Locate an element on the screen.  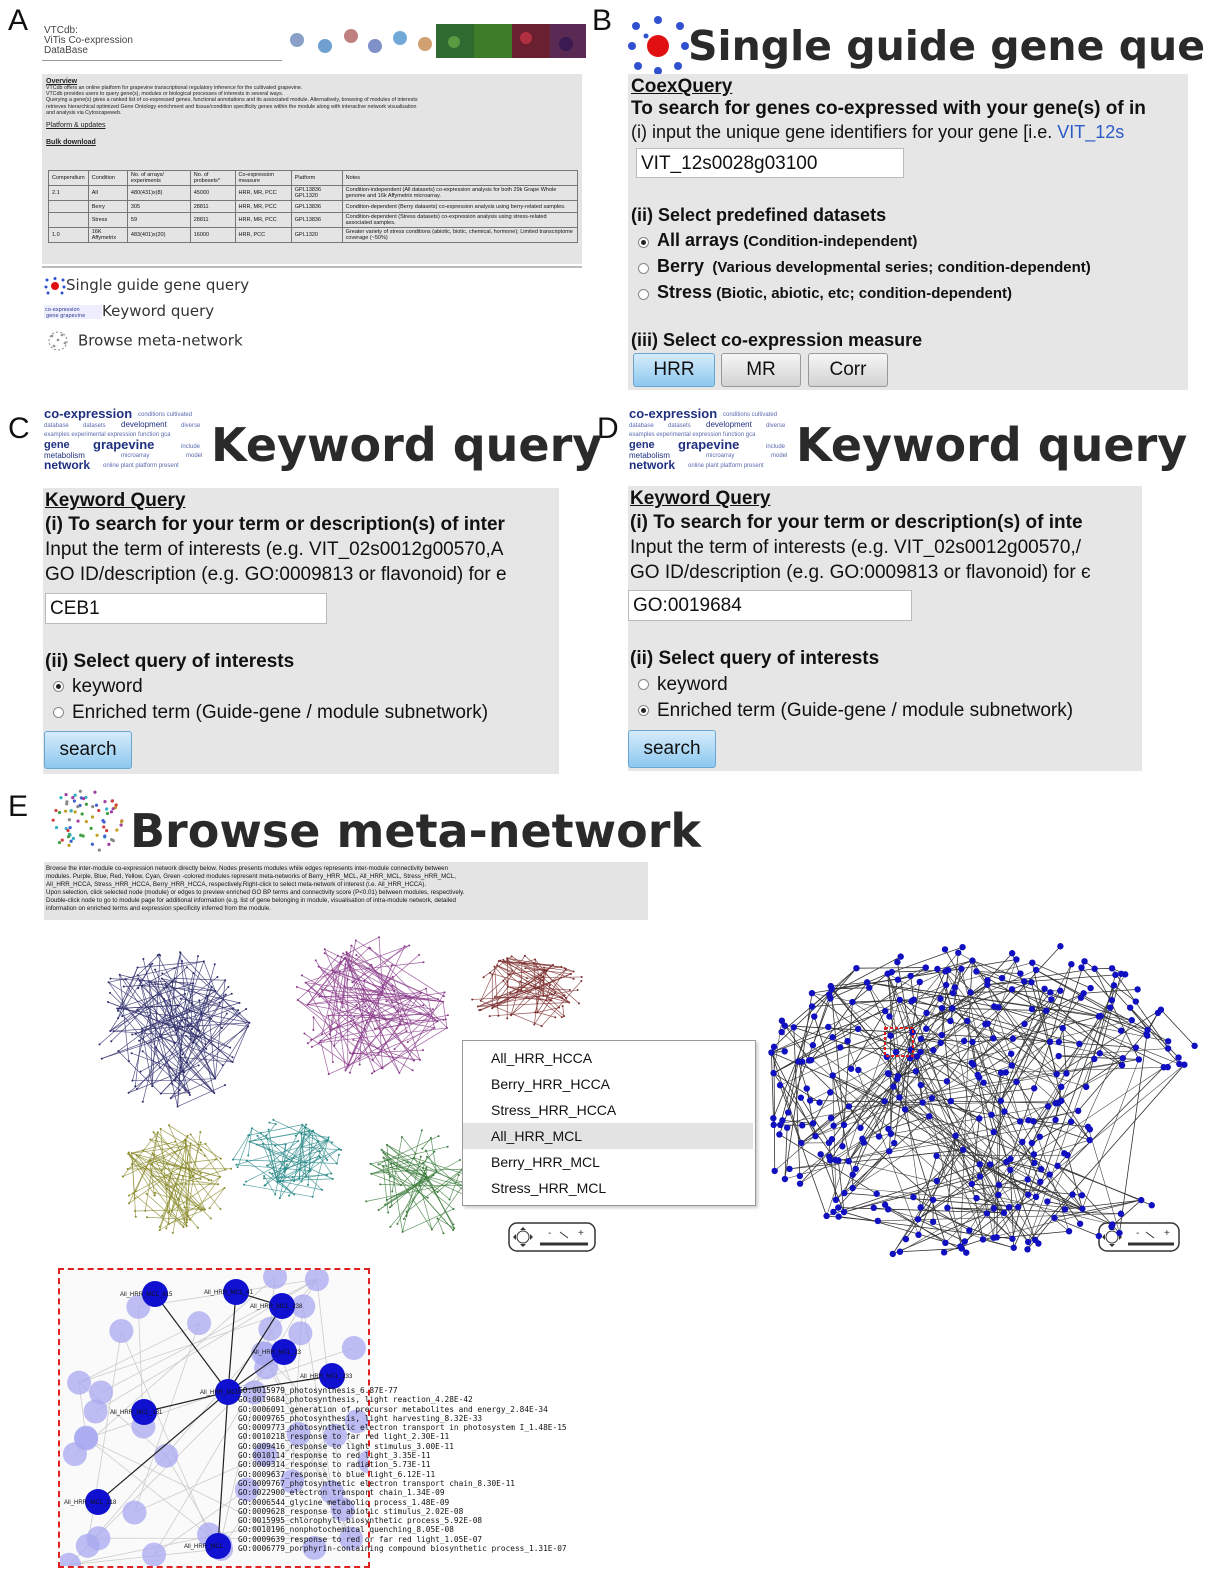
platform-updates-link: Platform & updates is located at coordinates (311, 125).